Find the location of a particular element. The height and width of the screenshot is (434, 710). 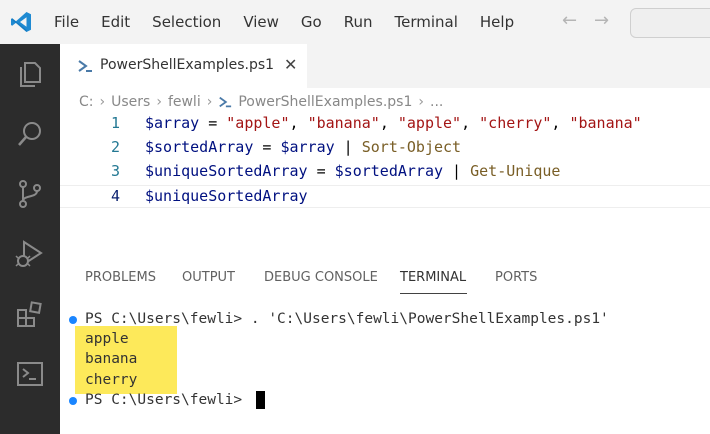

editor-tab: PowerShellExamples.ps1 ✕ is located at coordinates (183, 66).